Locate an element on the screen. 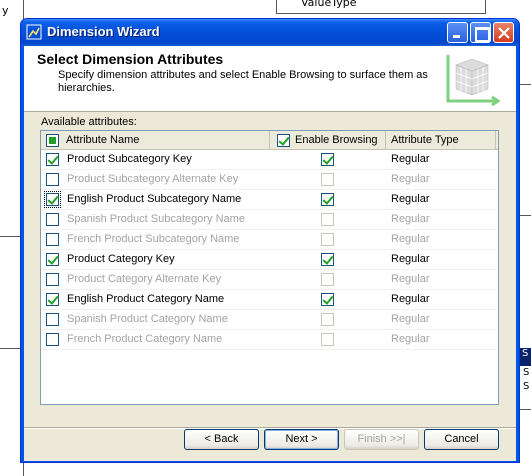 The height and width of the screenshot is (476, 531). attribute-name: English Product Category Name is located at coordinates (146, 299).